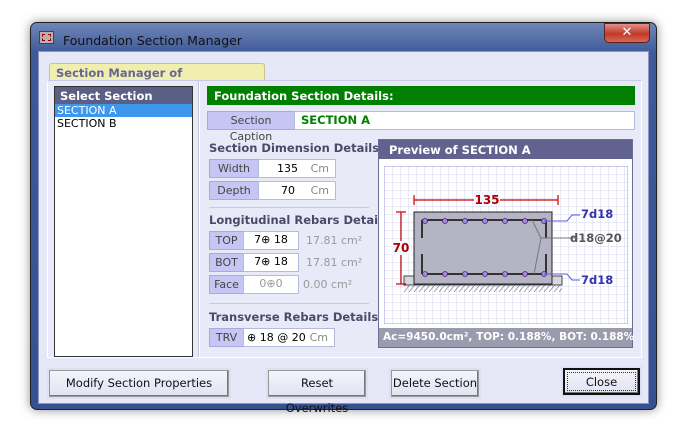 The width and height of the screenshot is (692, 444). I want to click on preview-title: Preview of SECTION A, so click(505, 149).